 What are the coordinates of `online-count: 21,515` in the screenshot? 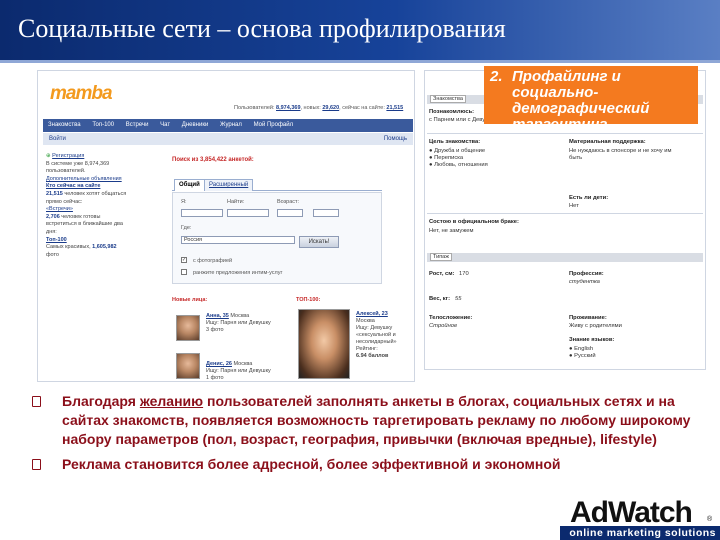 It's located at (54, 193).